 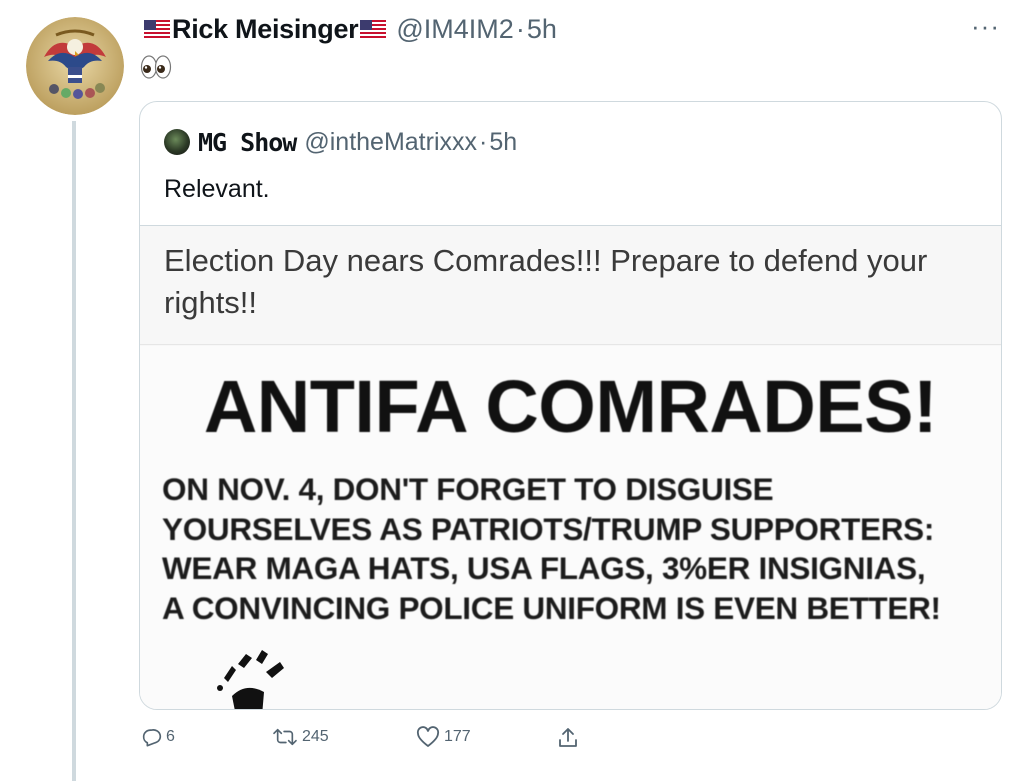 I want to click on retweet-count: 245, so click(x=315, y=736).